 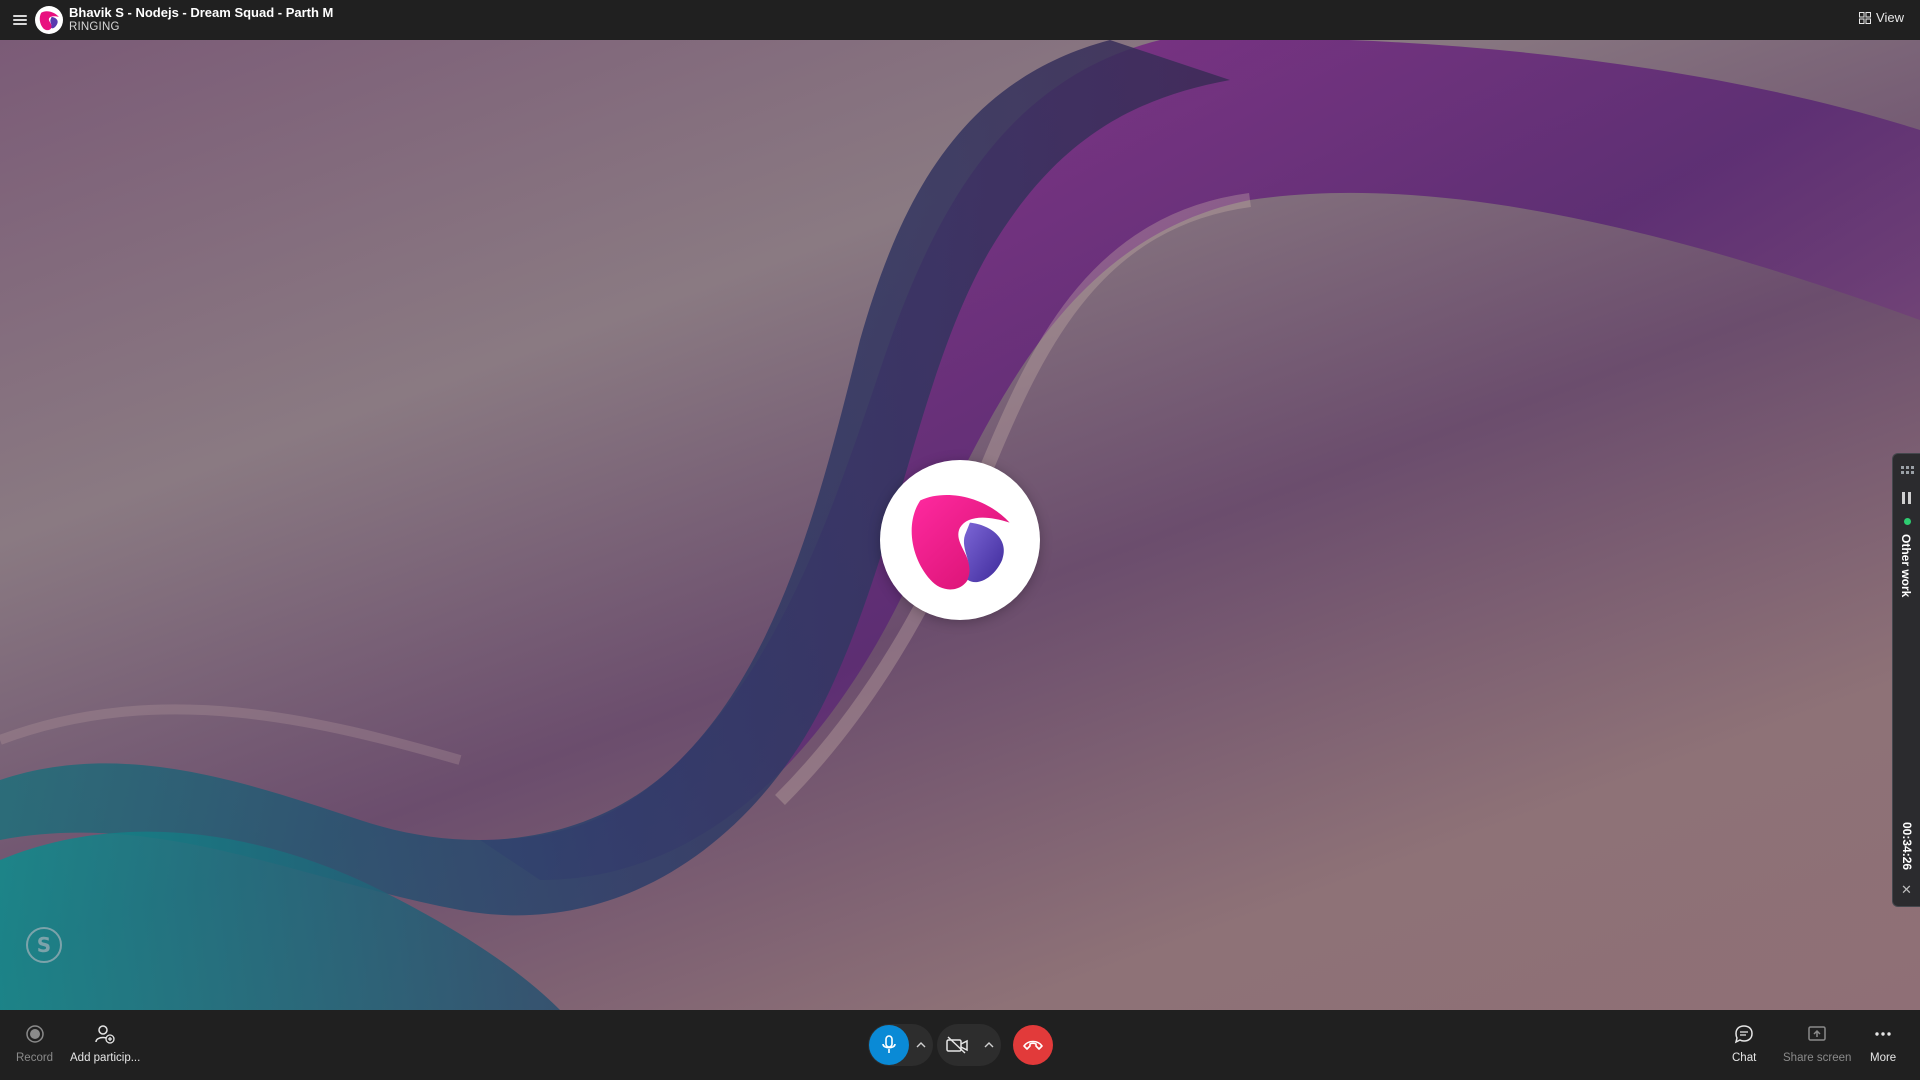 I want to click on chat-bubble-icon, so click(x=1744, y=1034).